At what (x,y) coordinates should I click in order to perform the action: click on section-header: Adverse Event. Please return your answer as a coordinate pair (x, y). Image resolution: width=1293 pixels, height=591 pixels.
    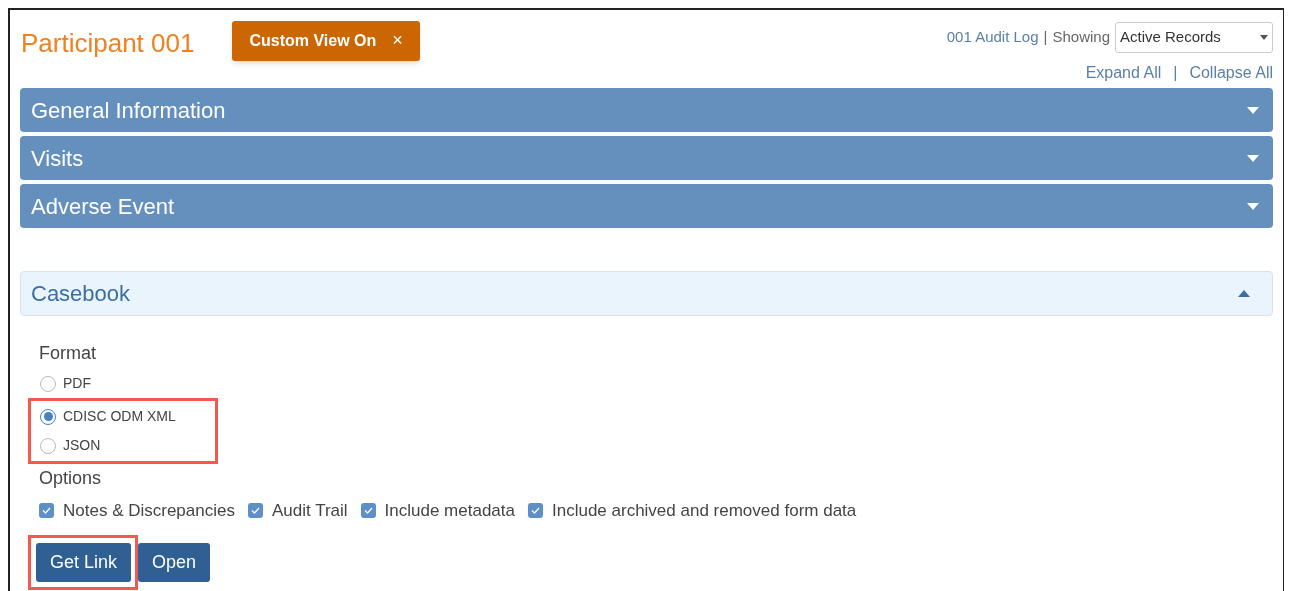
    Looking at the image, I should click on (646, 206).